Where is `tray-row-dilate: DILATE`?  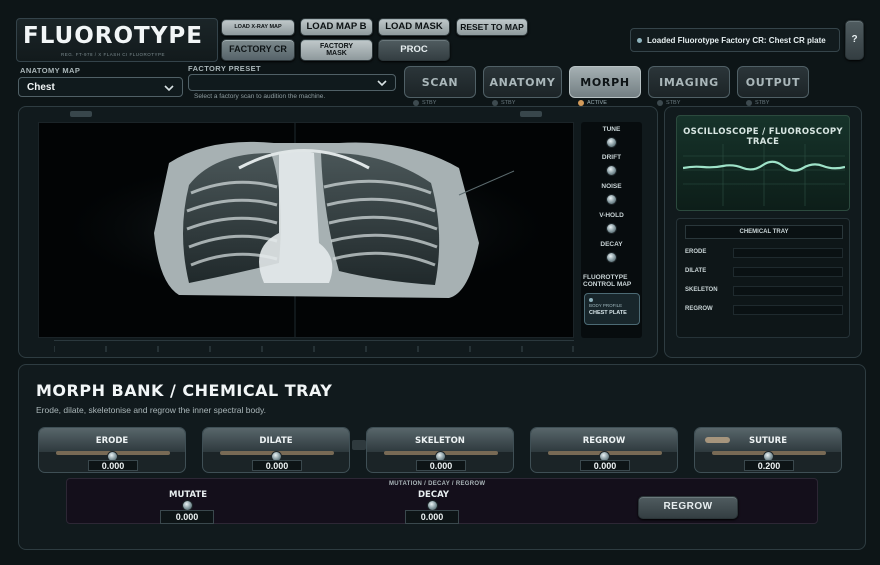
tray-row-dilate: DILATE is located at coordinates (764, 272).